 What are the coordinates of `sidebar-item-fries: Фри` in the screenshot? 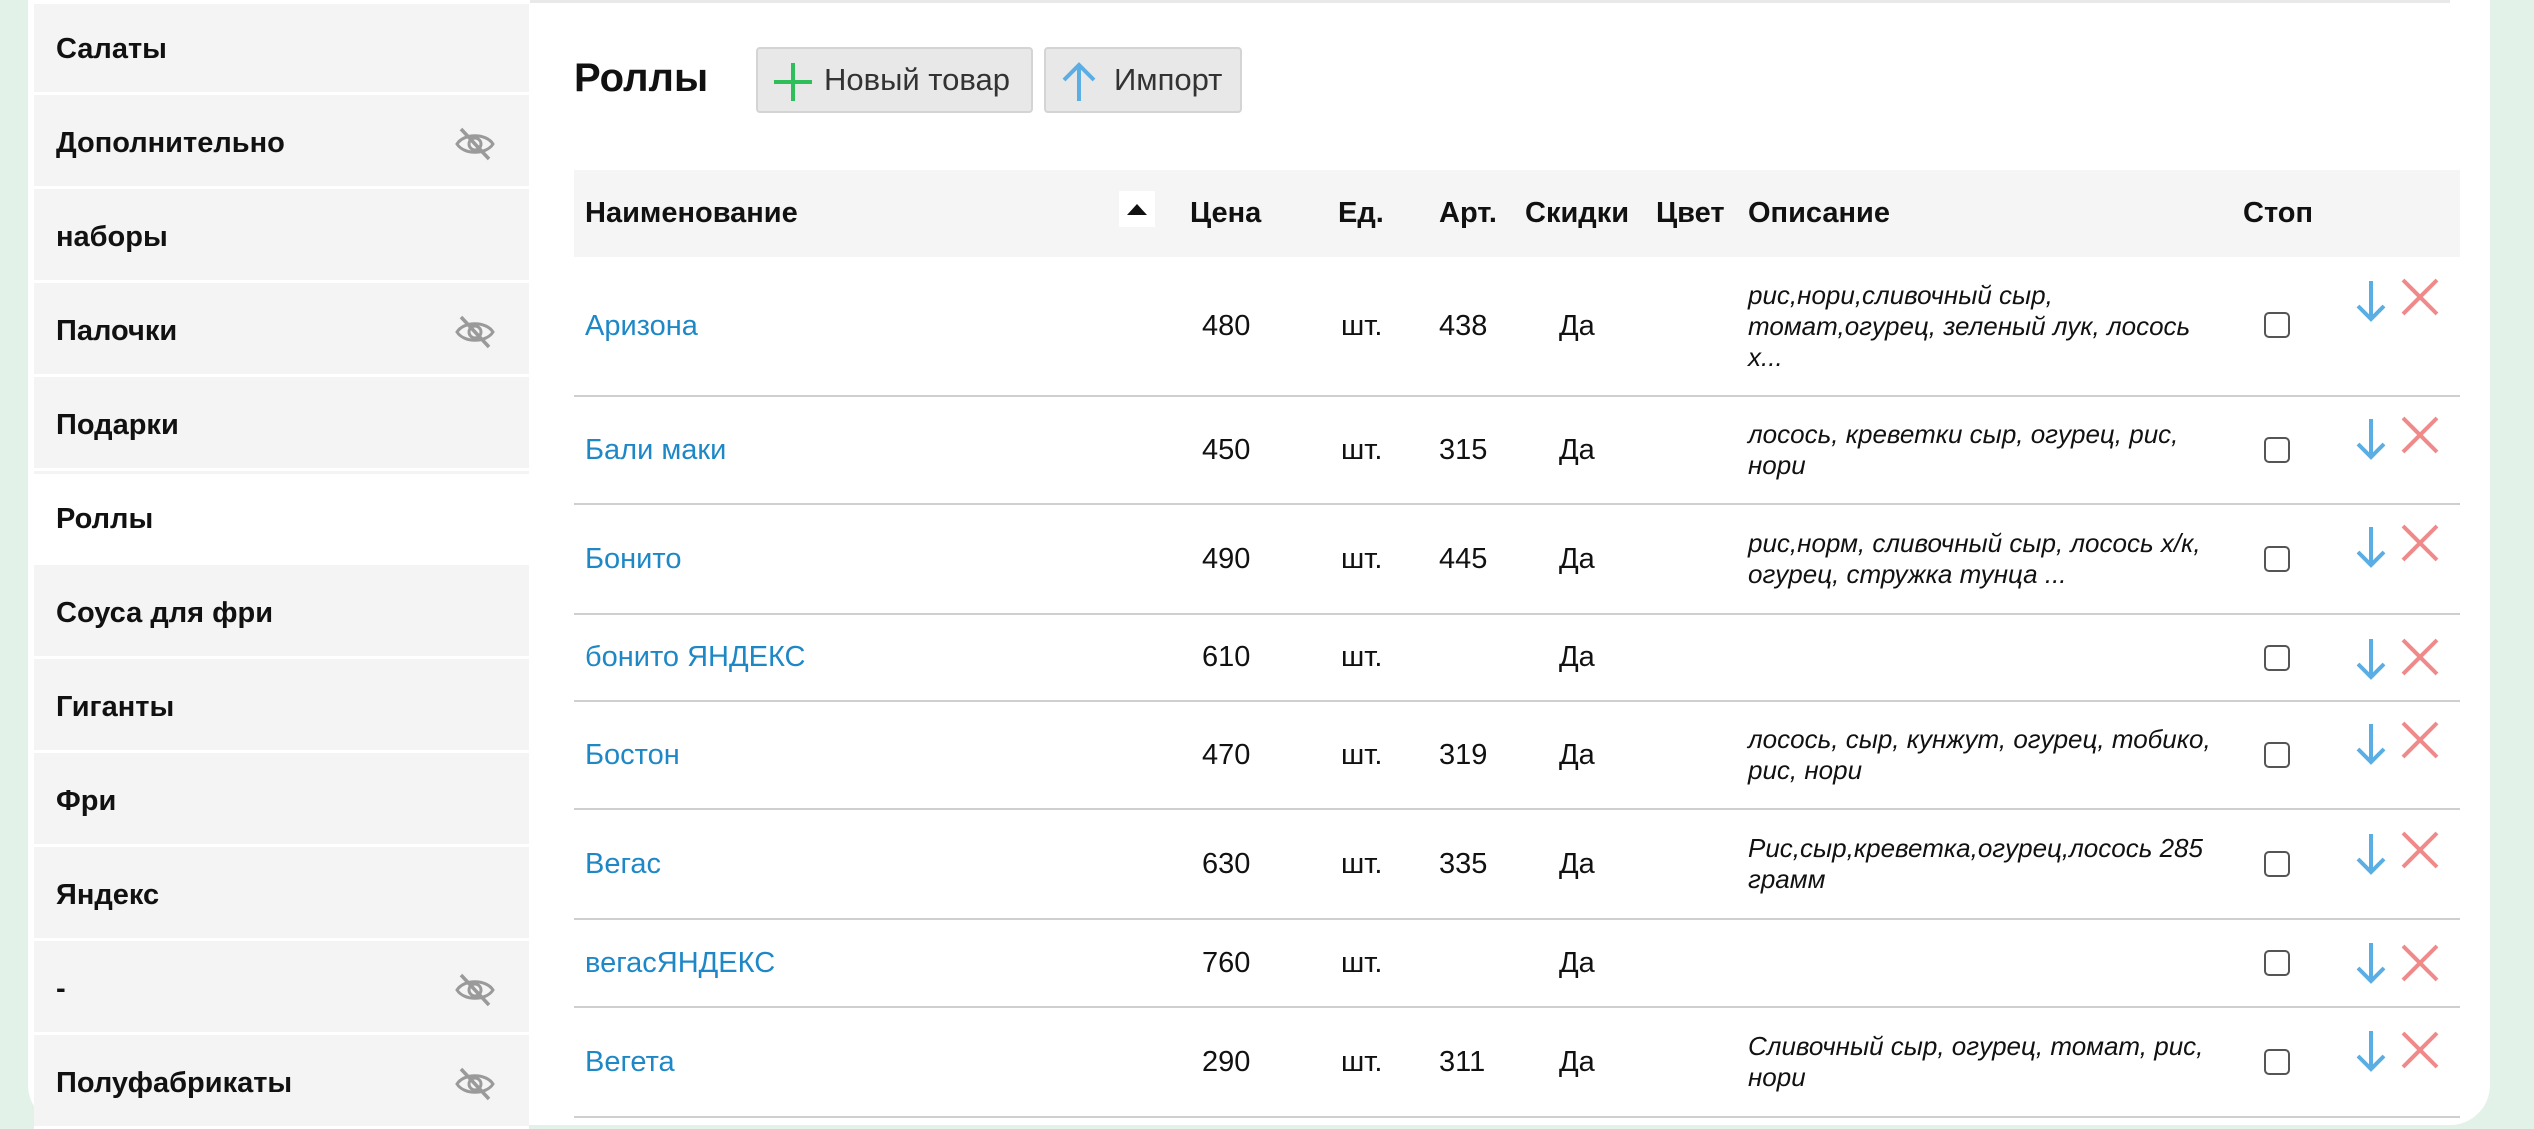 It's located at (281, 801).